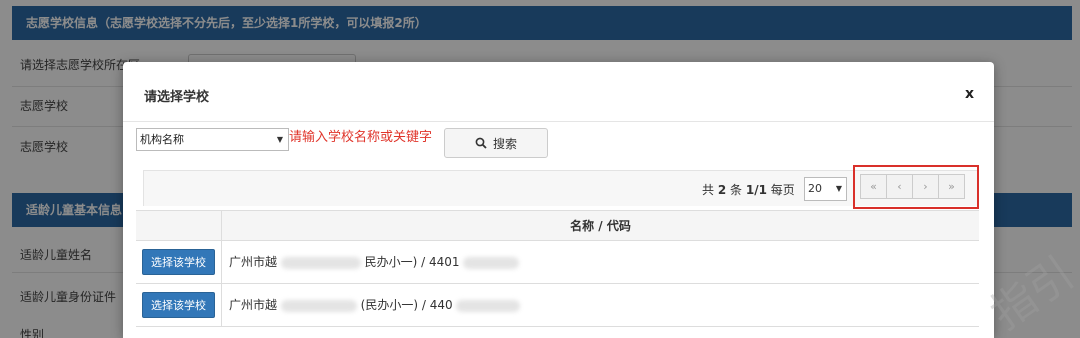 This screenshot has height=338, width=1080. I want to click on pager-info: 共 2 条 1/1 每页, so click(748, 189).